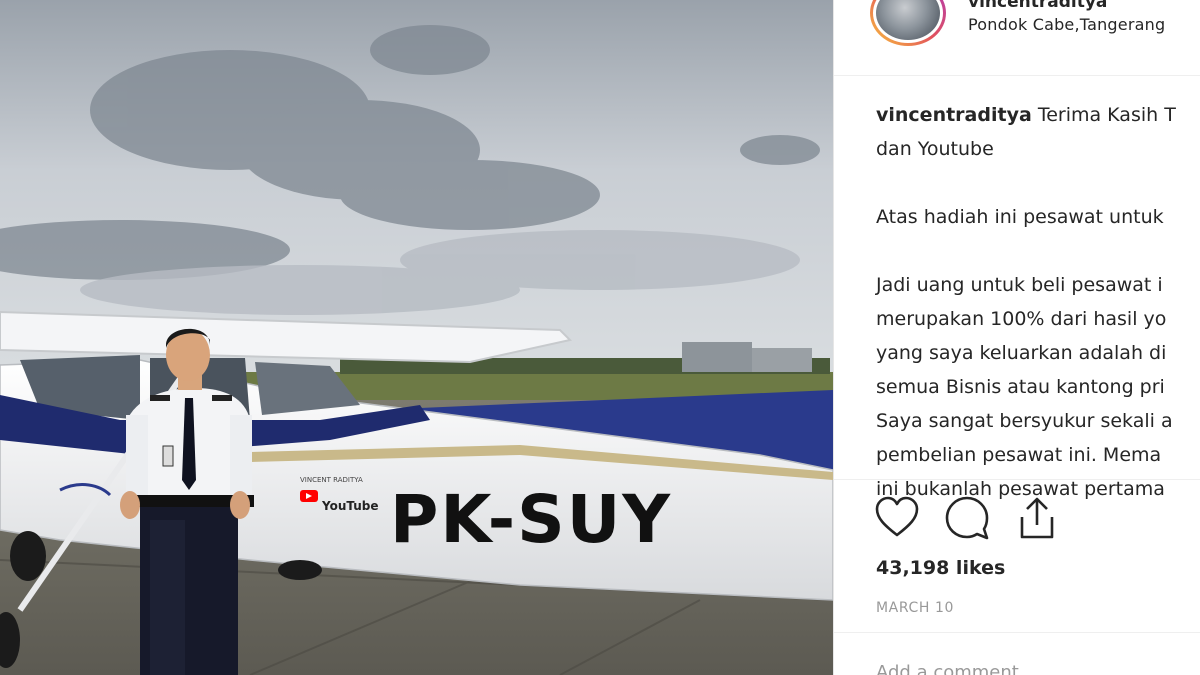 The width and height of the screenshot is (1200, 675). I want to click on share-button, so click(1038, 519).